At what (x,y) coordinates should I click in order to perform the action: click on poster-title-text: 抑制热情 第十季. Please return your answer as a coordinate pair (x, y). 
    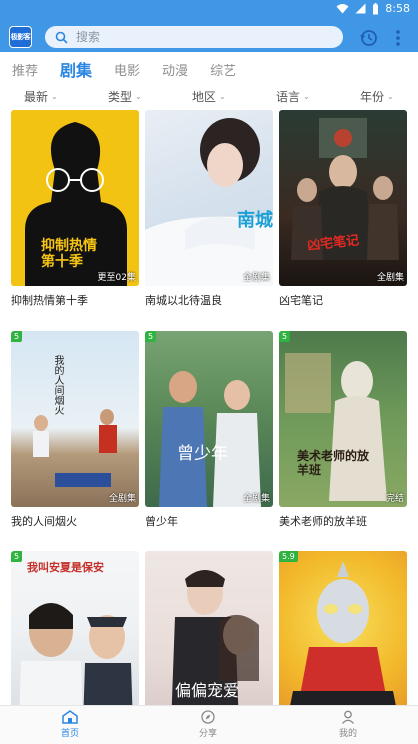
    Looking at the image, I should click on (69, 254).